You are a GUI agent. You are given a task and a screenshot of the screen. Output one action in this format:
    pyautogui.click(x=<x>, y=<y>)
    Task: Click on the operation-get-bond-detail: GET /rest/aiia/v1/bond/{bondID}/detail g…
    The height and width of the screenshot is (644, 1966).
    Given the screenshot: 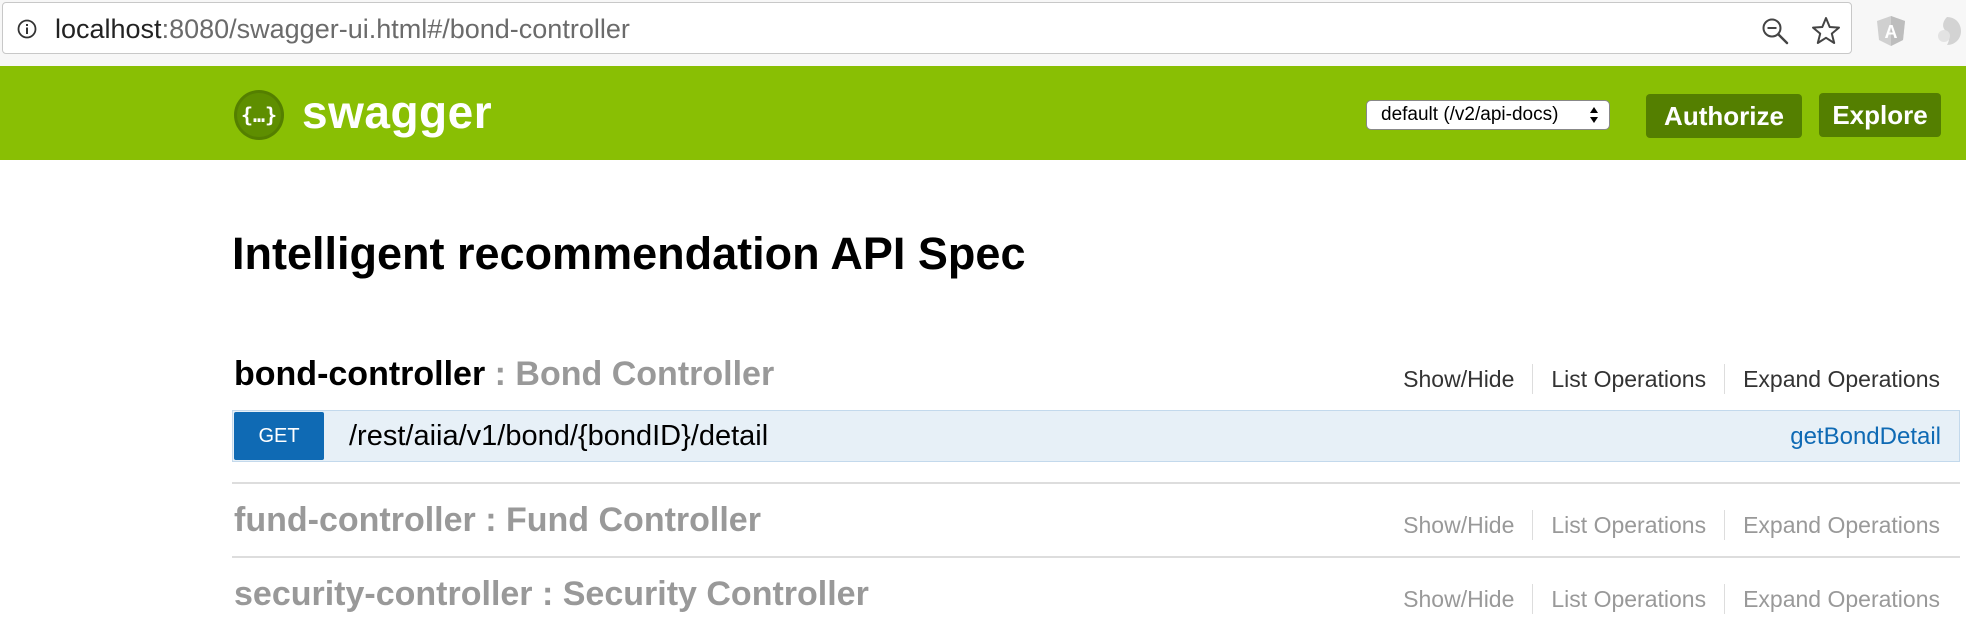 What is the action you would take?
    pyautogui.click(x=1096, y=436)
    